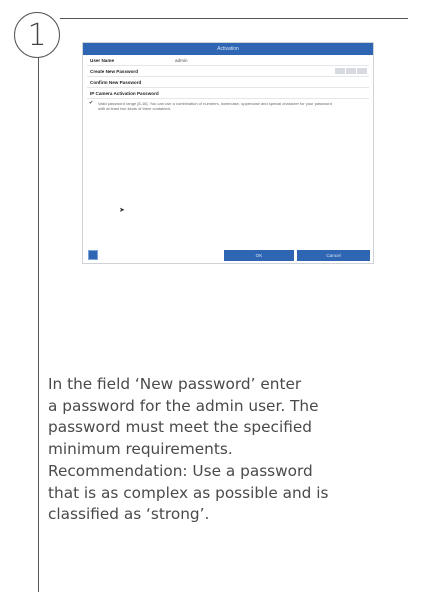 The width and height of the screenshot is (422, 592). Describe the element at coordinates (188, 492) in the screenshot. I see `instruction-line: that is as complex as possible and is` at that location.